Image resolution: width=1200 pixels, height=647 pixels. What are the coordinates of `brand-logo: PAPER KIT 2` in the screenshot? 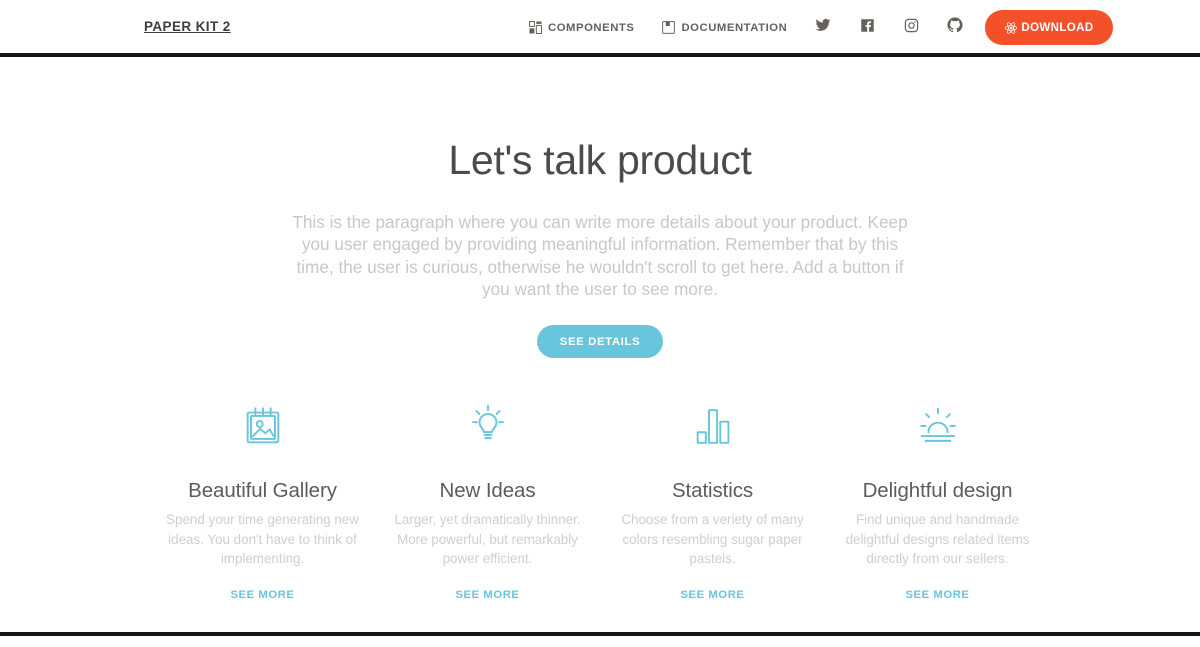 It's located at (187, 26).